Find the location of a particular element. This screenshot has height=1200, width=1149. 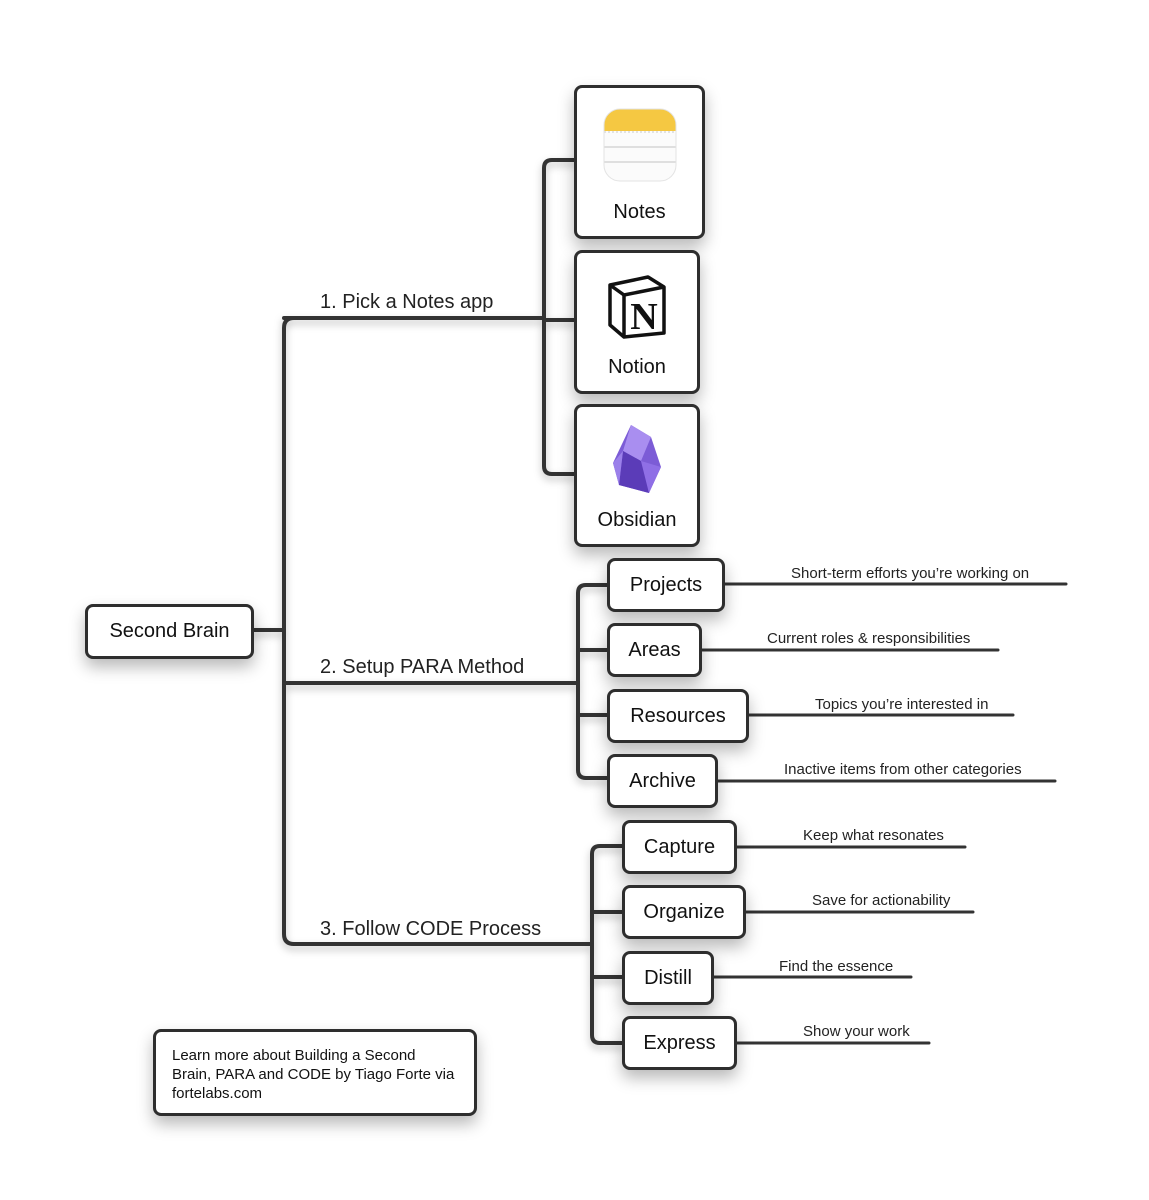

root-label: Second Brain is located at coordinates (169, 631).